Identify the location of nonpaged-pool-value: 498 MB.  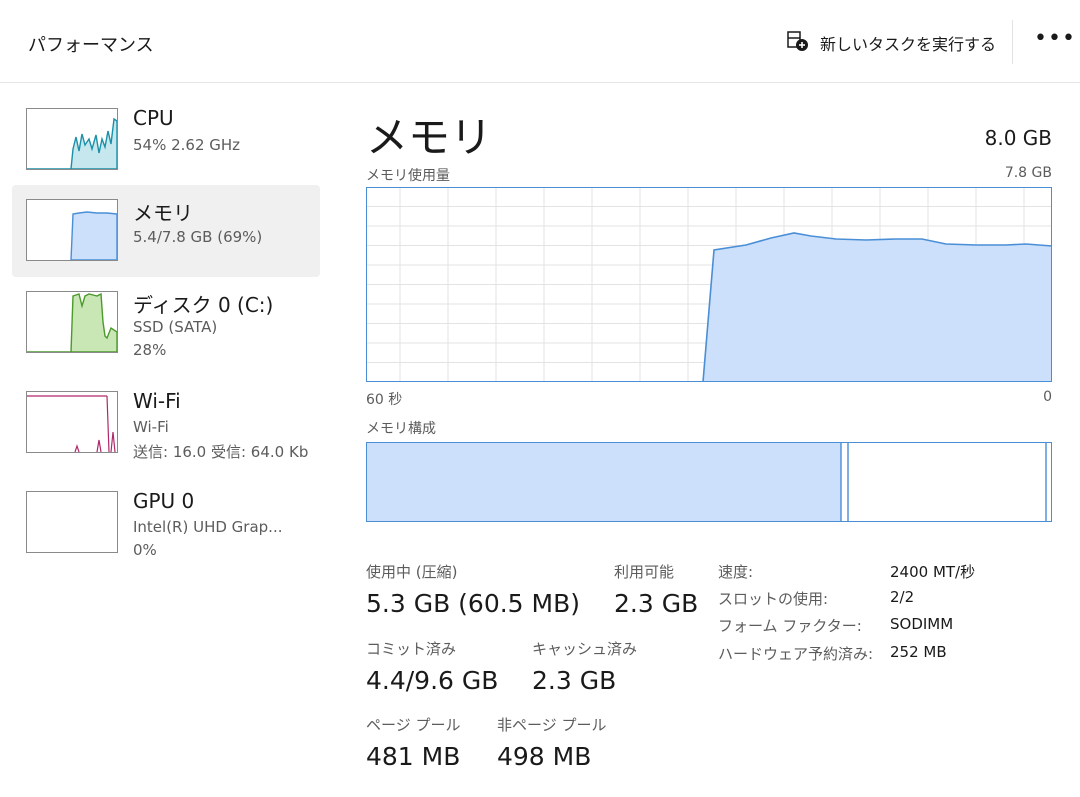
(544, 756).